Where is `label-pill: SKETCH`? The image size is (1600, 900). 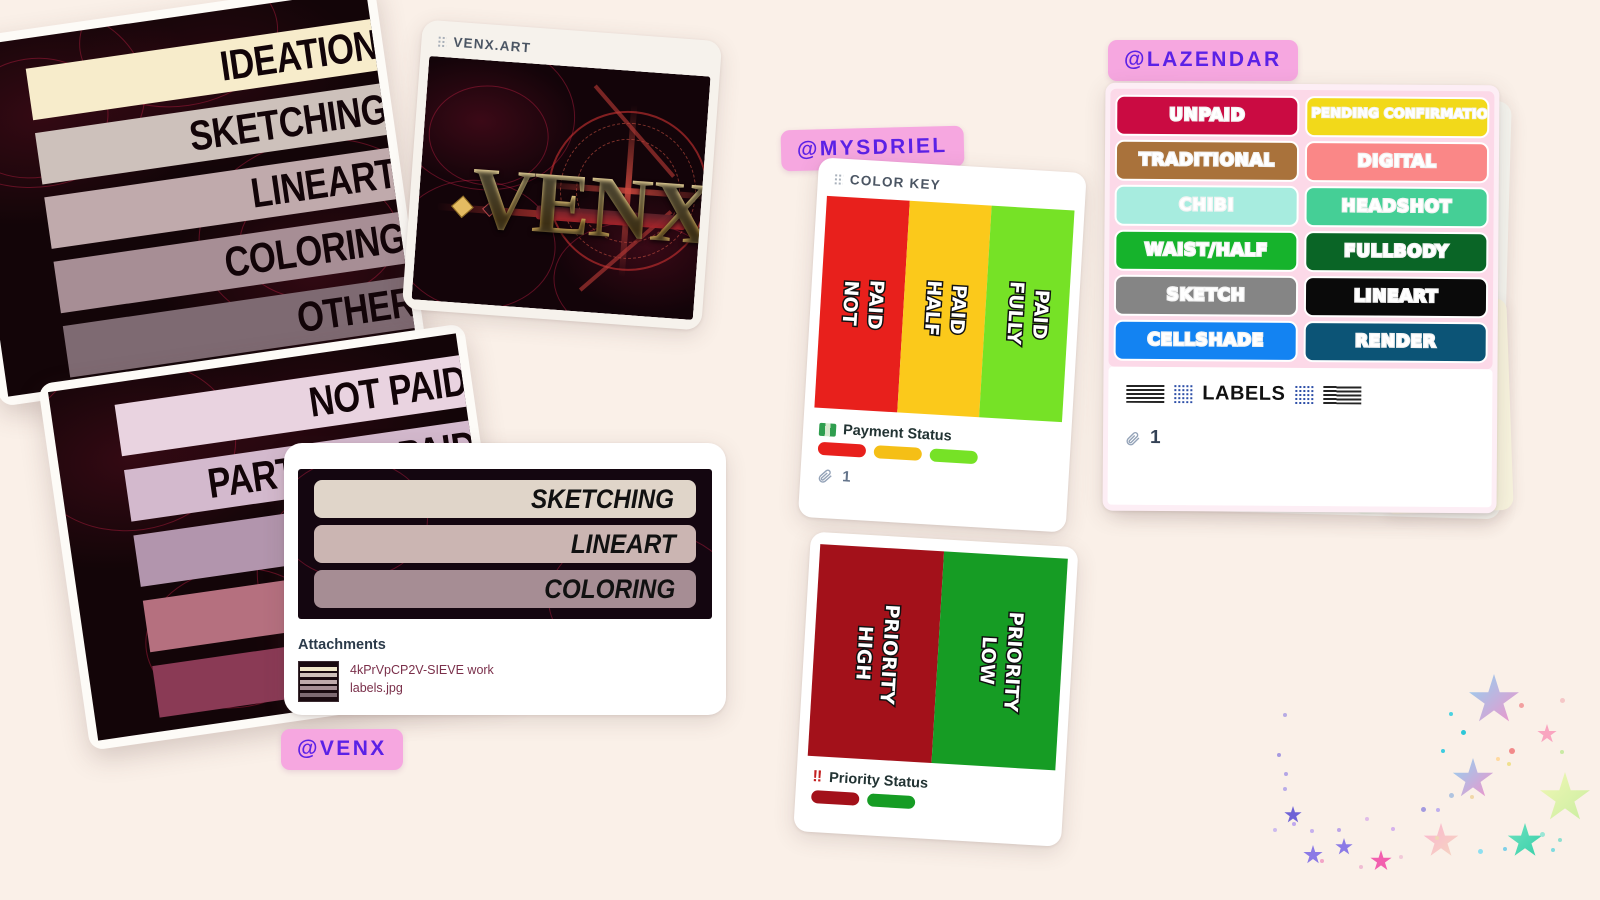 label-pill: SKETCH is located at coordinates (1206, 295).